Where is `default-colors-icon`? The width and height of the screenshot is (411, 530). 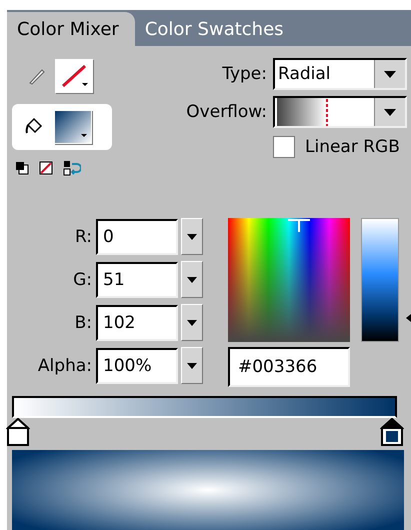 default-colors-icon is located at coordinates (22, 168).